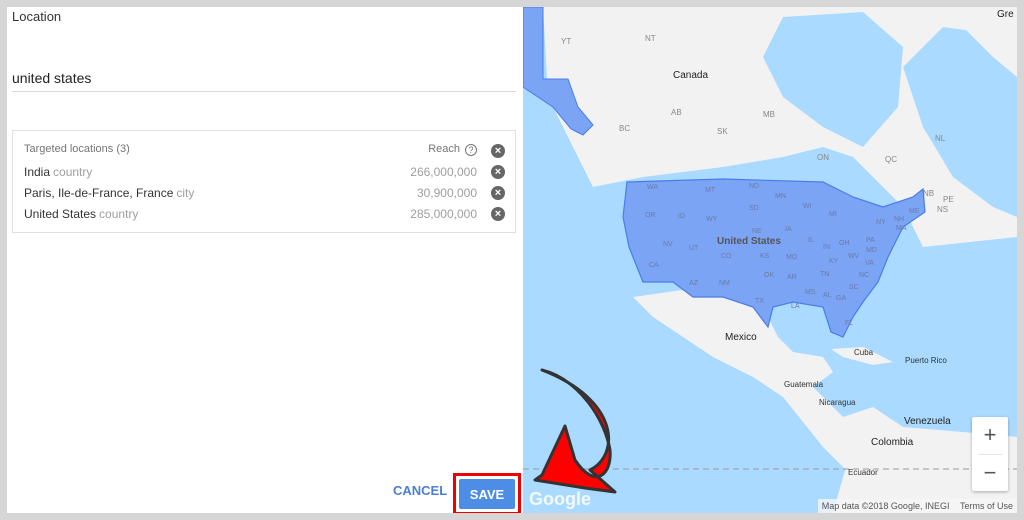  I want to click on state-label: ID, so click(681, 216).